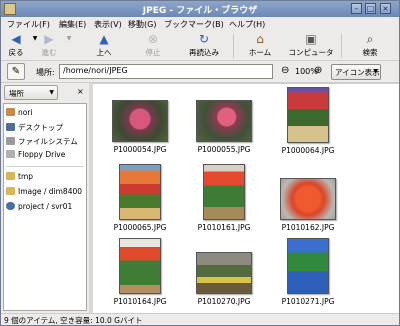 This screenshot has width=400, height=326. I want to click on sidebar-item-tmp: tmp, so click(19, 178).